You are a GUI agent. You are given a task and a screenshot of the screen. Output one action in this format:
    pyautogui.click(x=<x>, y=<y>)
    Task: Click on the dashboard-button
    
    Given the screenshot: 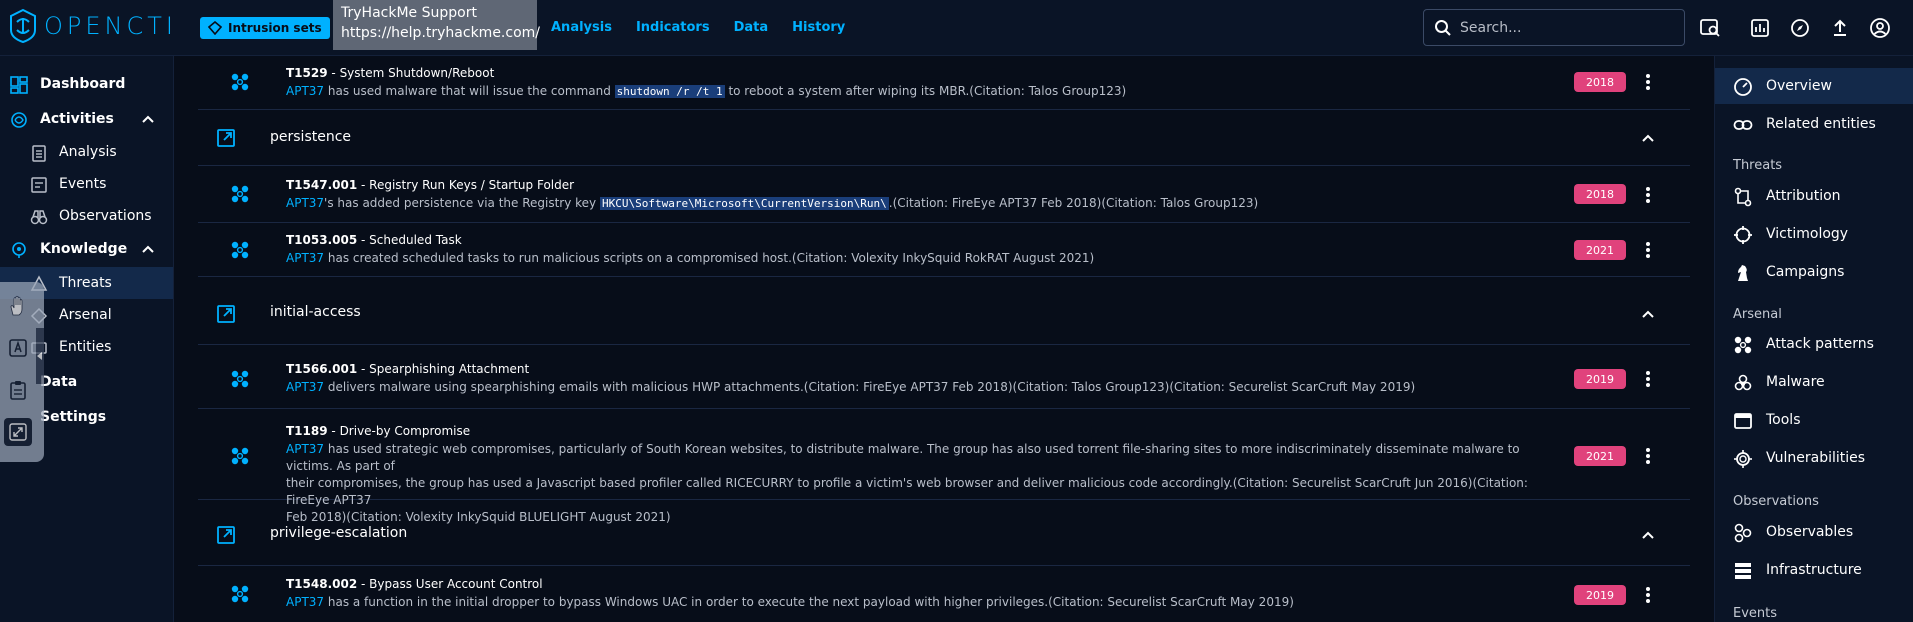 What is the action you would take?
    pyautogui.click(x=1760, y=28)
    